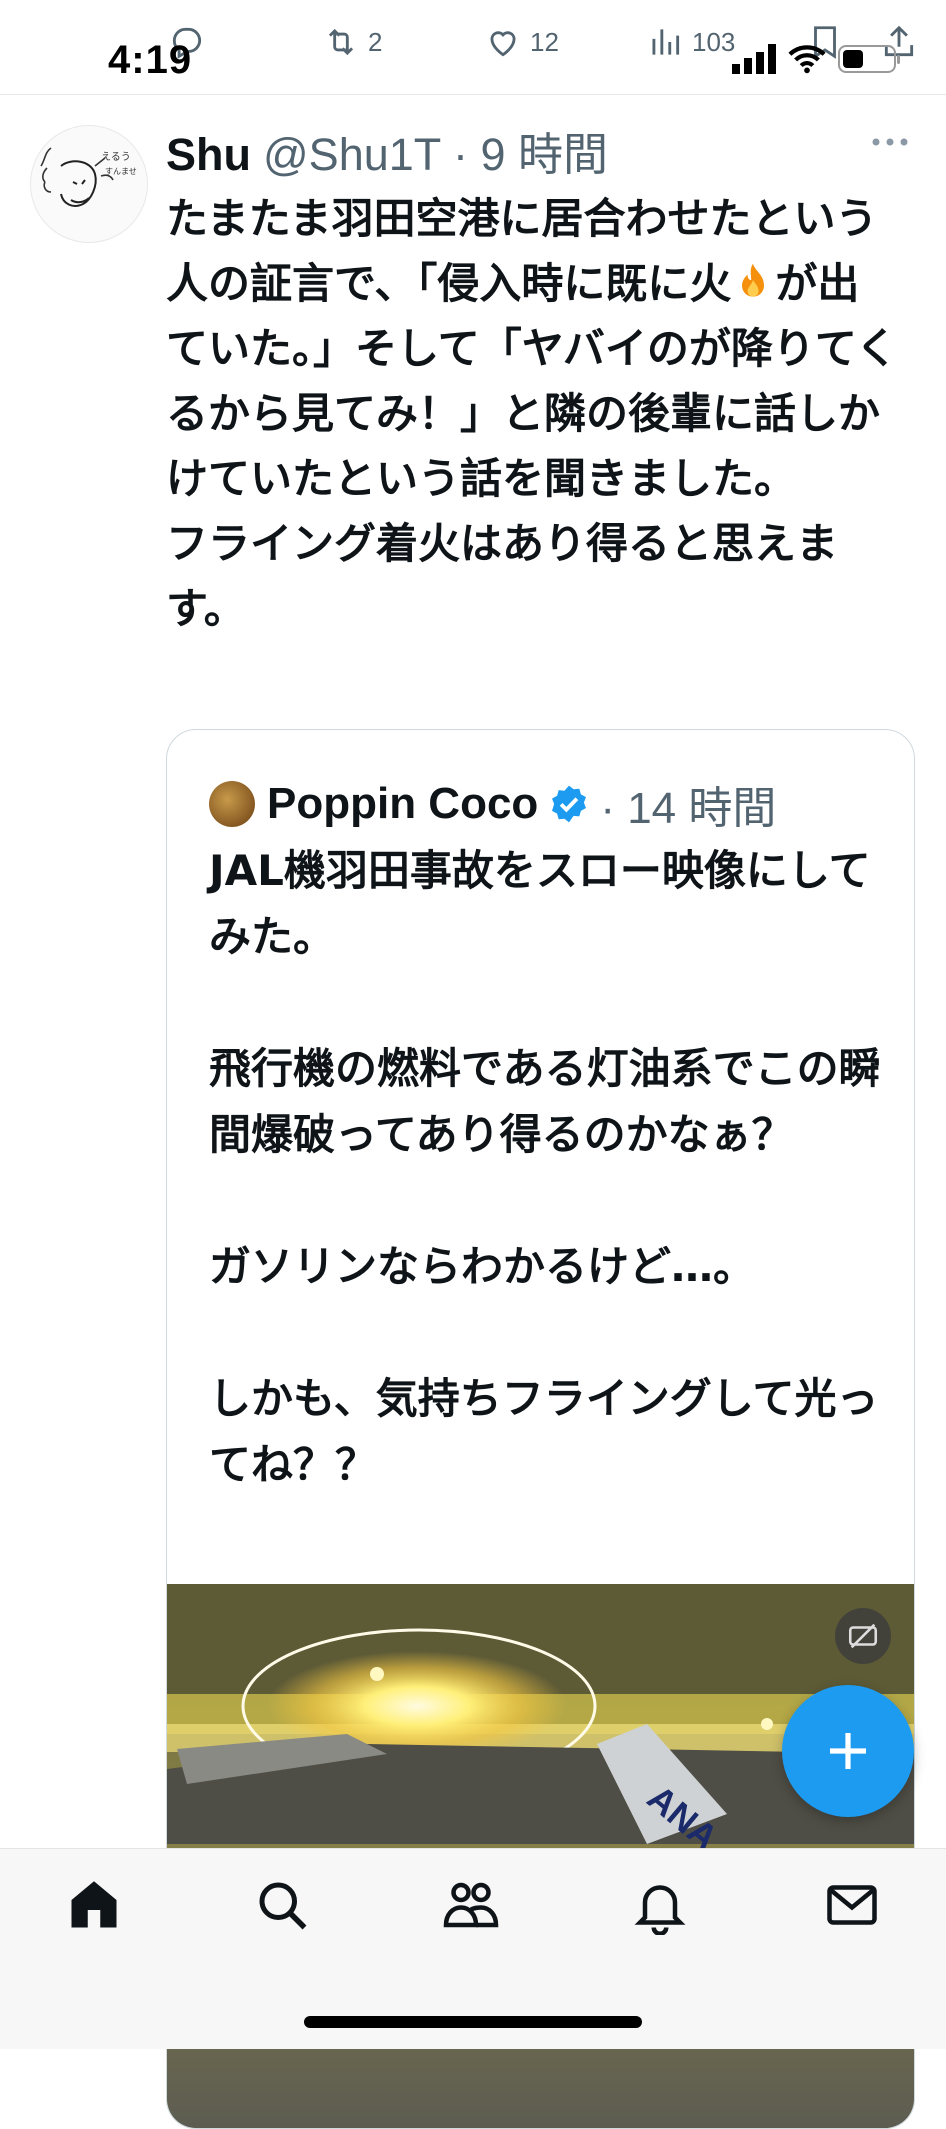 The height and width of the screenshot is (2129, 946). I want to click on svg-text: すんませ, so click(121, 171).